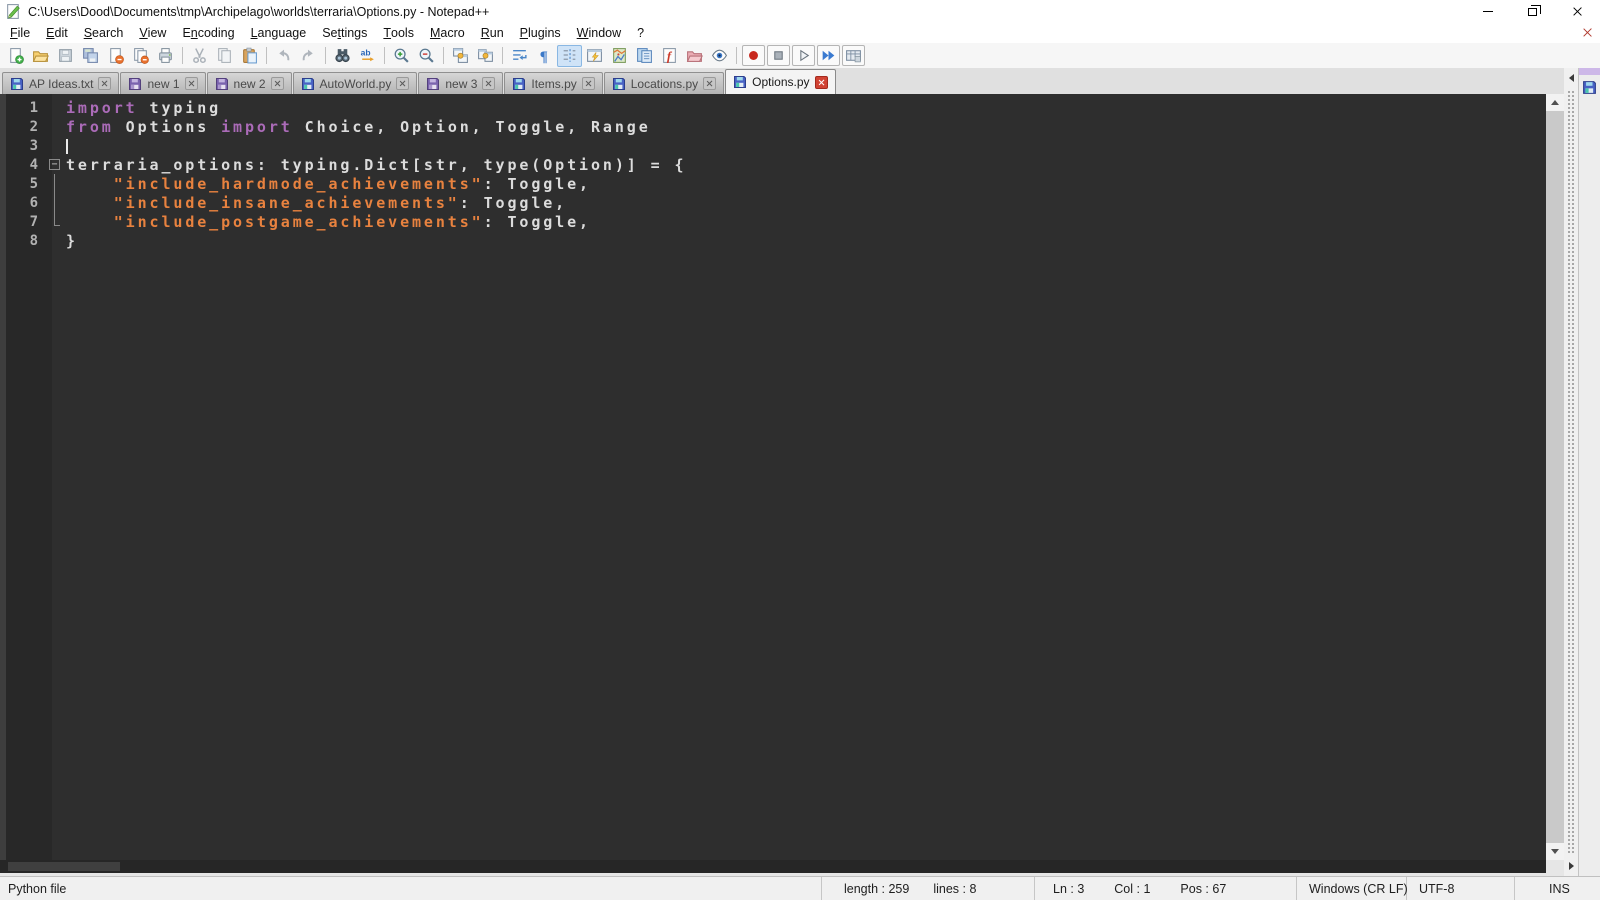 The width and height of the screenshot is (1600, 900). I want to click on menu-item-window: Window, so click(599, 33).